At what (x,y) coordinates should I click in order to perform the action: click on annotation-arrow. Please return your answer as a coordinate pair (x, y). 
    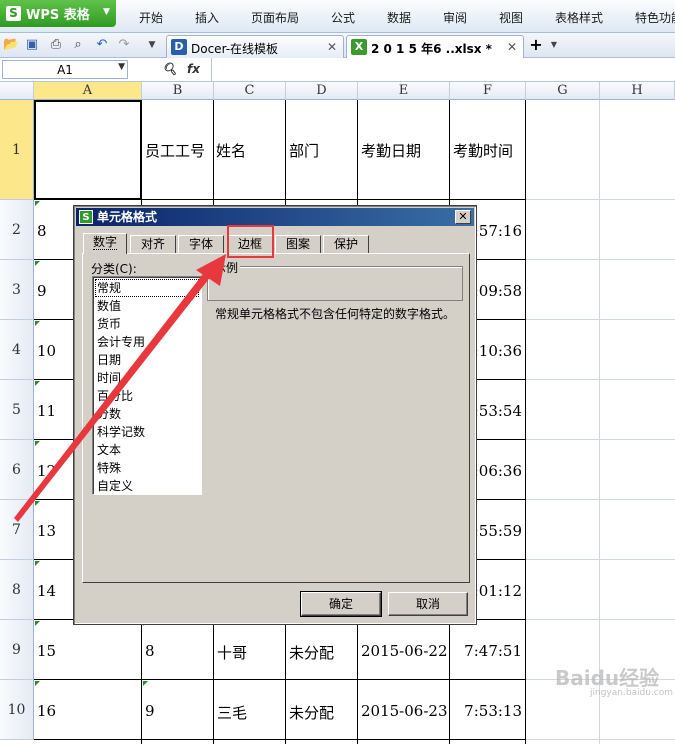
    Looking at the image, I should click on (120, 388).